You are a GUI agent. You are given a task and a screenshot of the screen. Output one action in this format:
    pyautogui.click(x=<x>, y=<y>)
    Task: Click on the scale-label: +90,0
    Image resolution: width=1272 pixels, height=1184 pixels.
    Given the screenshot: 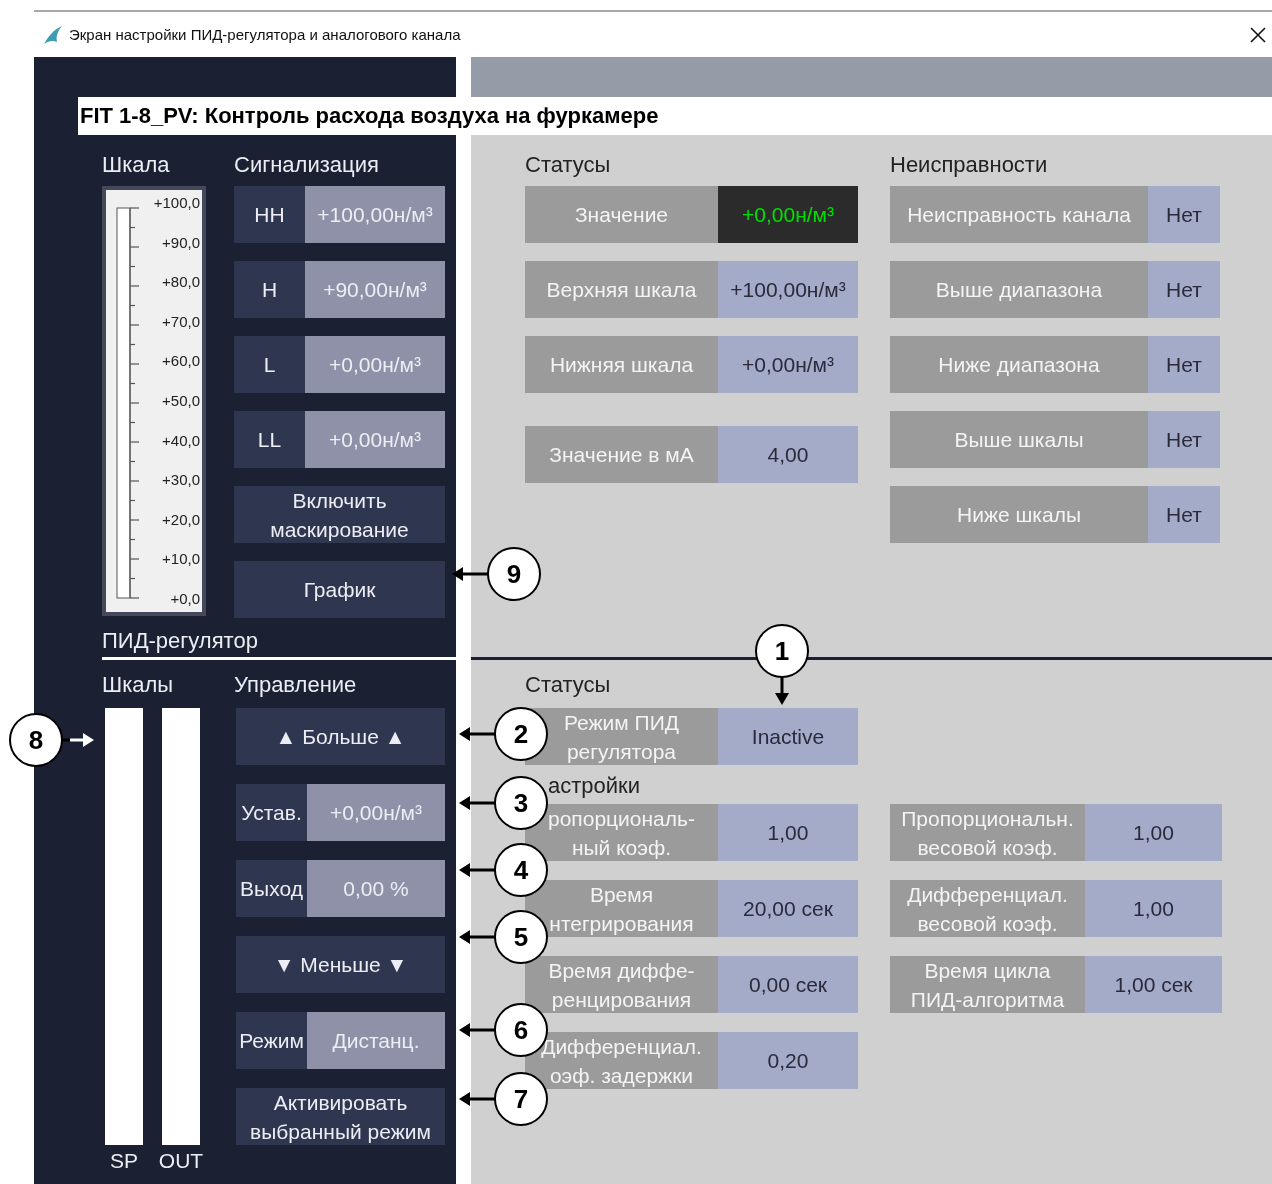 What is the action you would take?
    pyautogui.click(x=181, y=242)
    